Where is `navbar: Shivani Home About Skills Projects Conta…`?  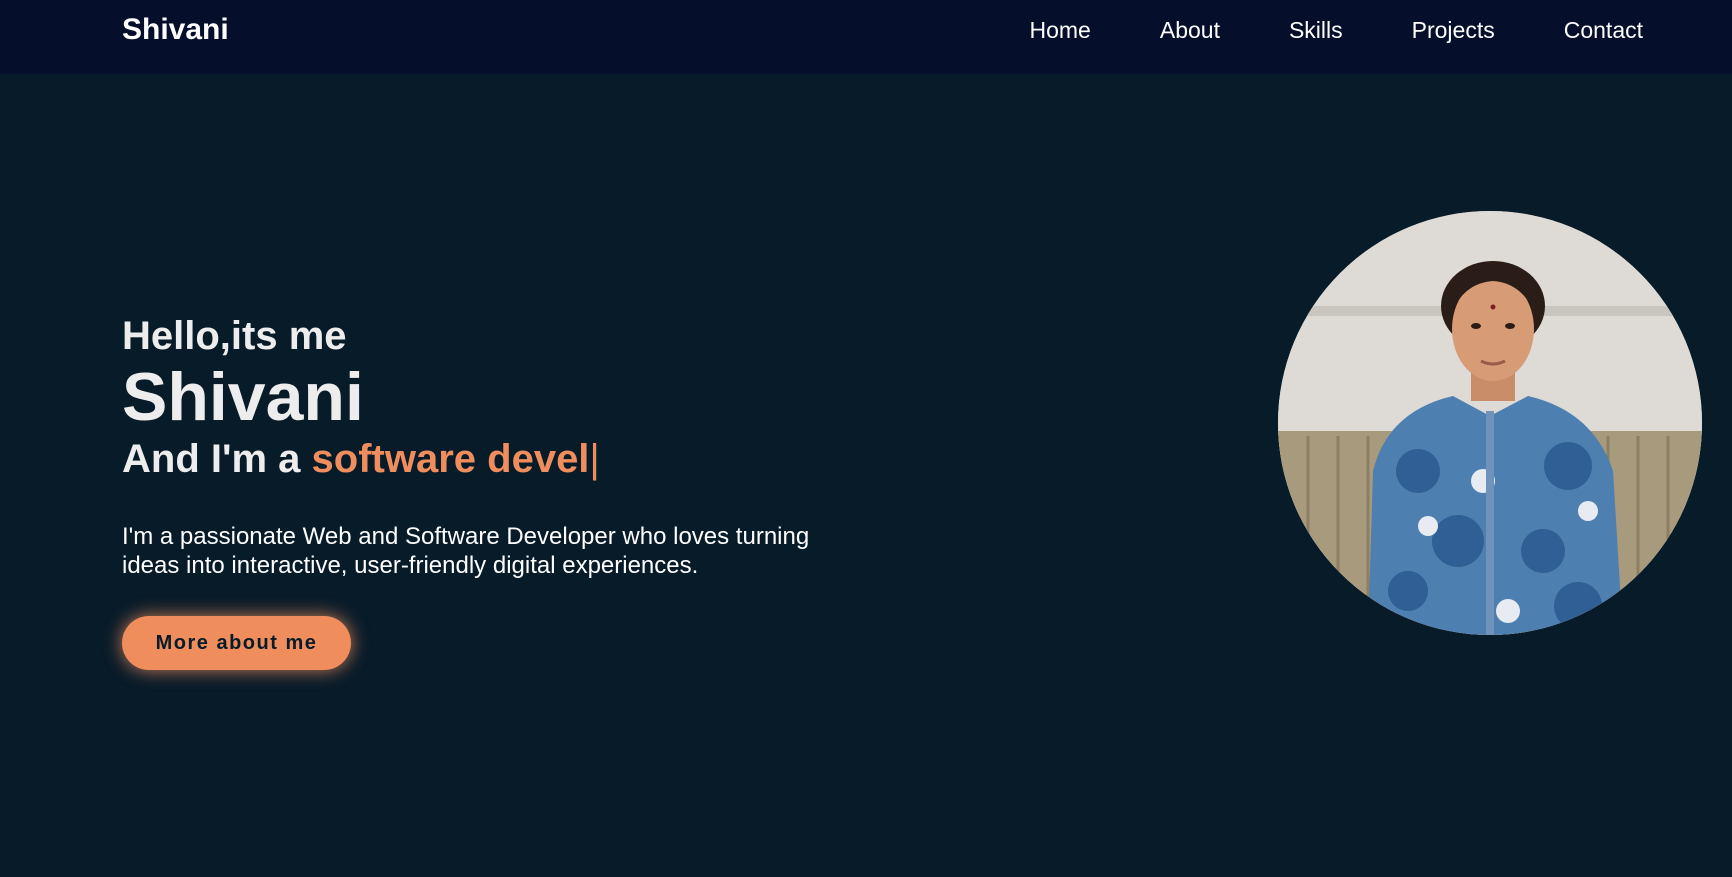
navbar: Shivani Home About Skills Projects Conta… is located at coordinates (866, 37).